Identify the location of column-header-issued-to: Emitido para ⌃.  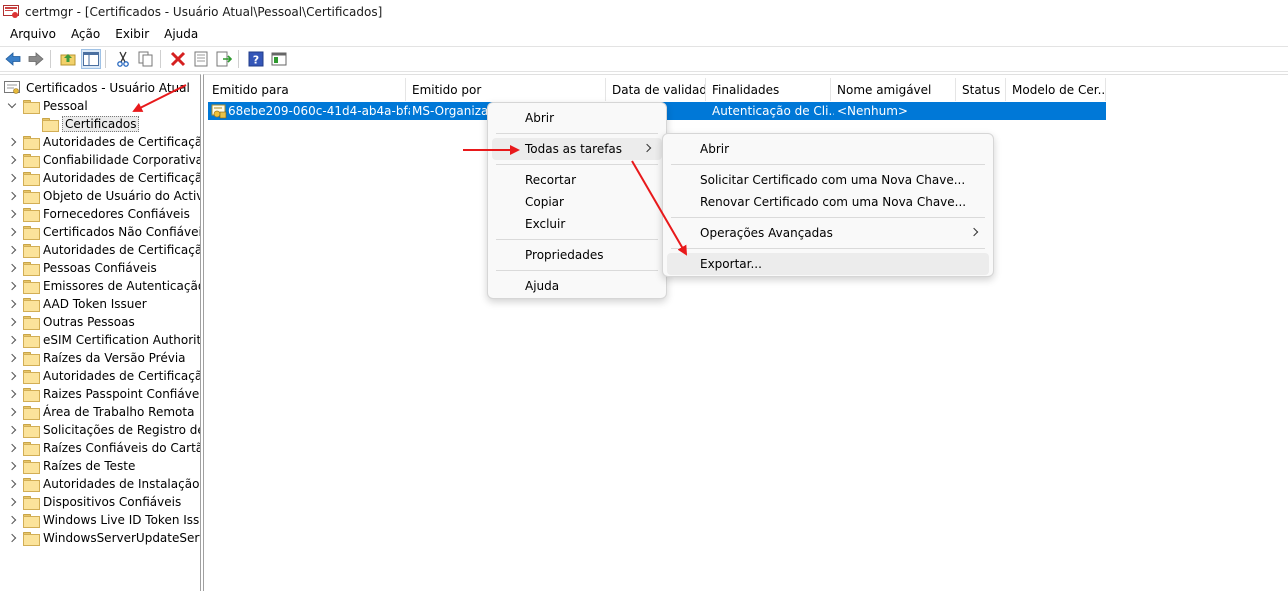
(306, 89).